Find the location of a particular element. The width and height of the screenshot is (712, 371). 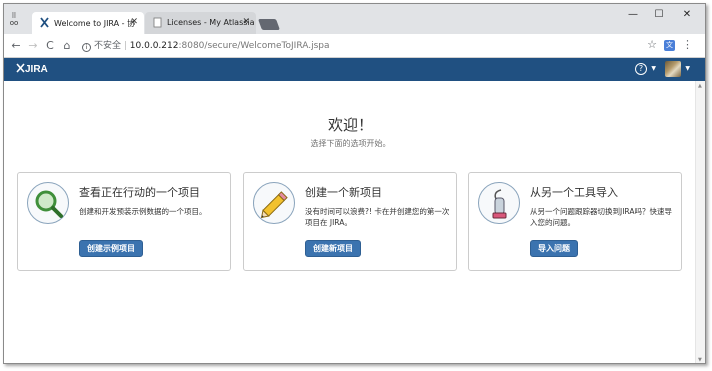

card-title: 查看正在行动的一个项目 is located at coordinates (139, 192).